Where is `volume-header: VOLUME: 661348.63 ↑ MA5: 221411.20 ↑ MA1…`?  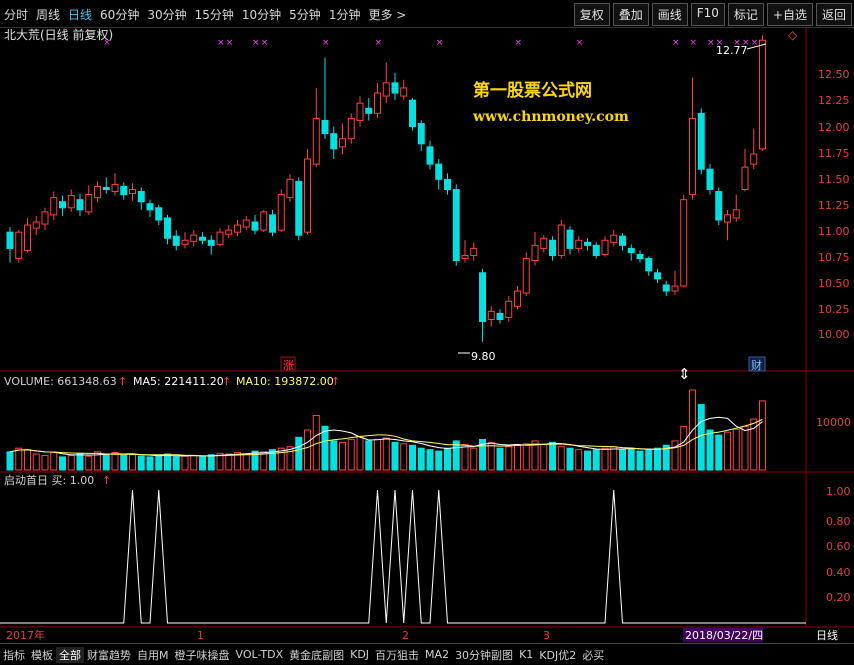
volume-header: VOLUME: 661348.63 ↑ MA5: 221411.20 ↑ MA1… is located at coordinates (172, 381).